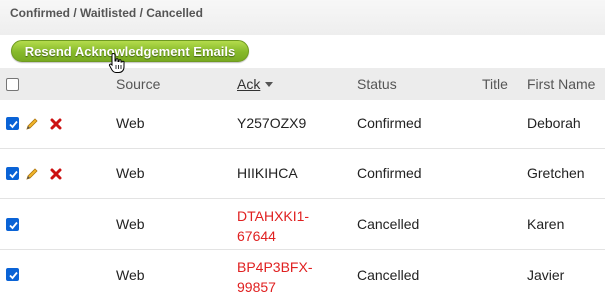 This screenshot has width=605, height=297. Describe the element at coordinates (248, 84) in the screenshot. I see `column-header-ack: Ack` at that location.